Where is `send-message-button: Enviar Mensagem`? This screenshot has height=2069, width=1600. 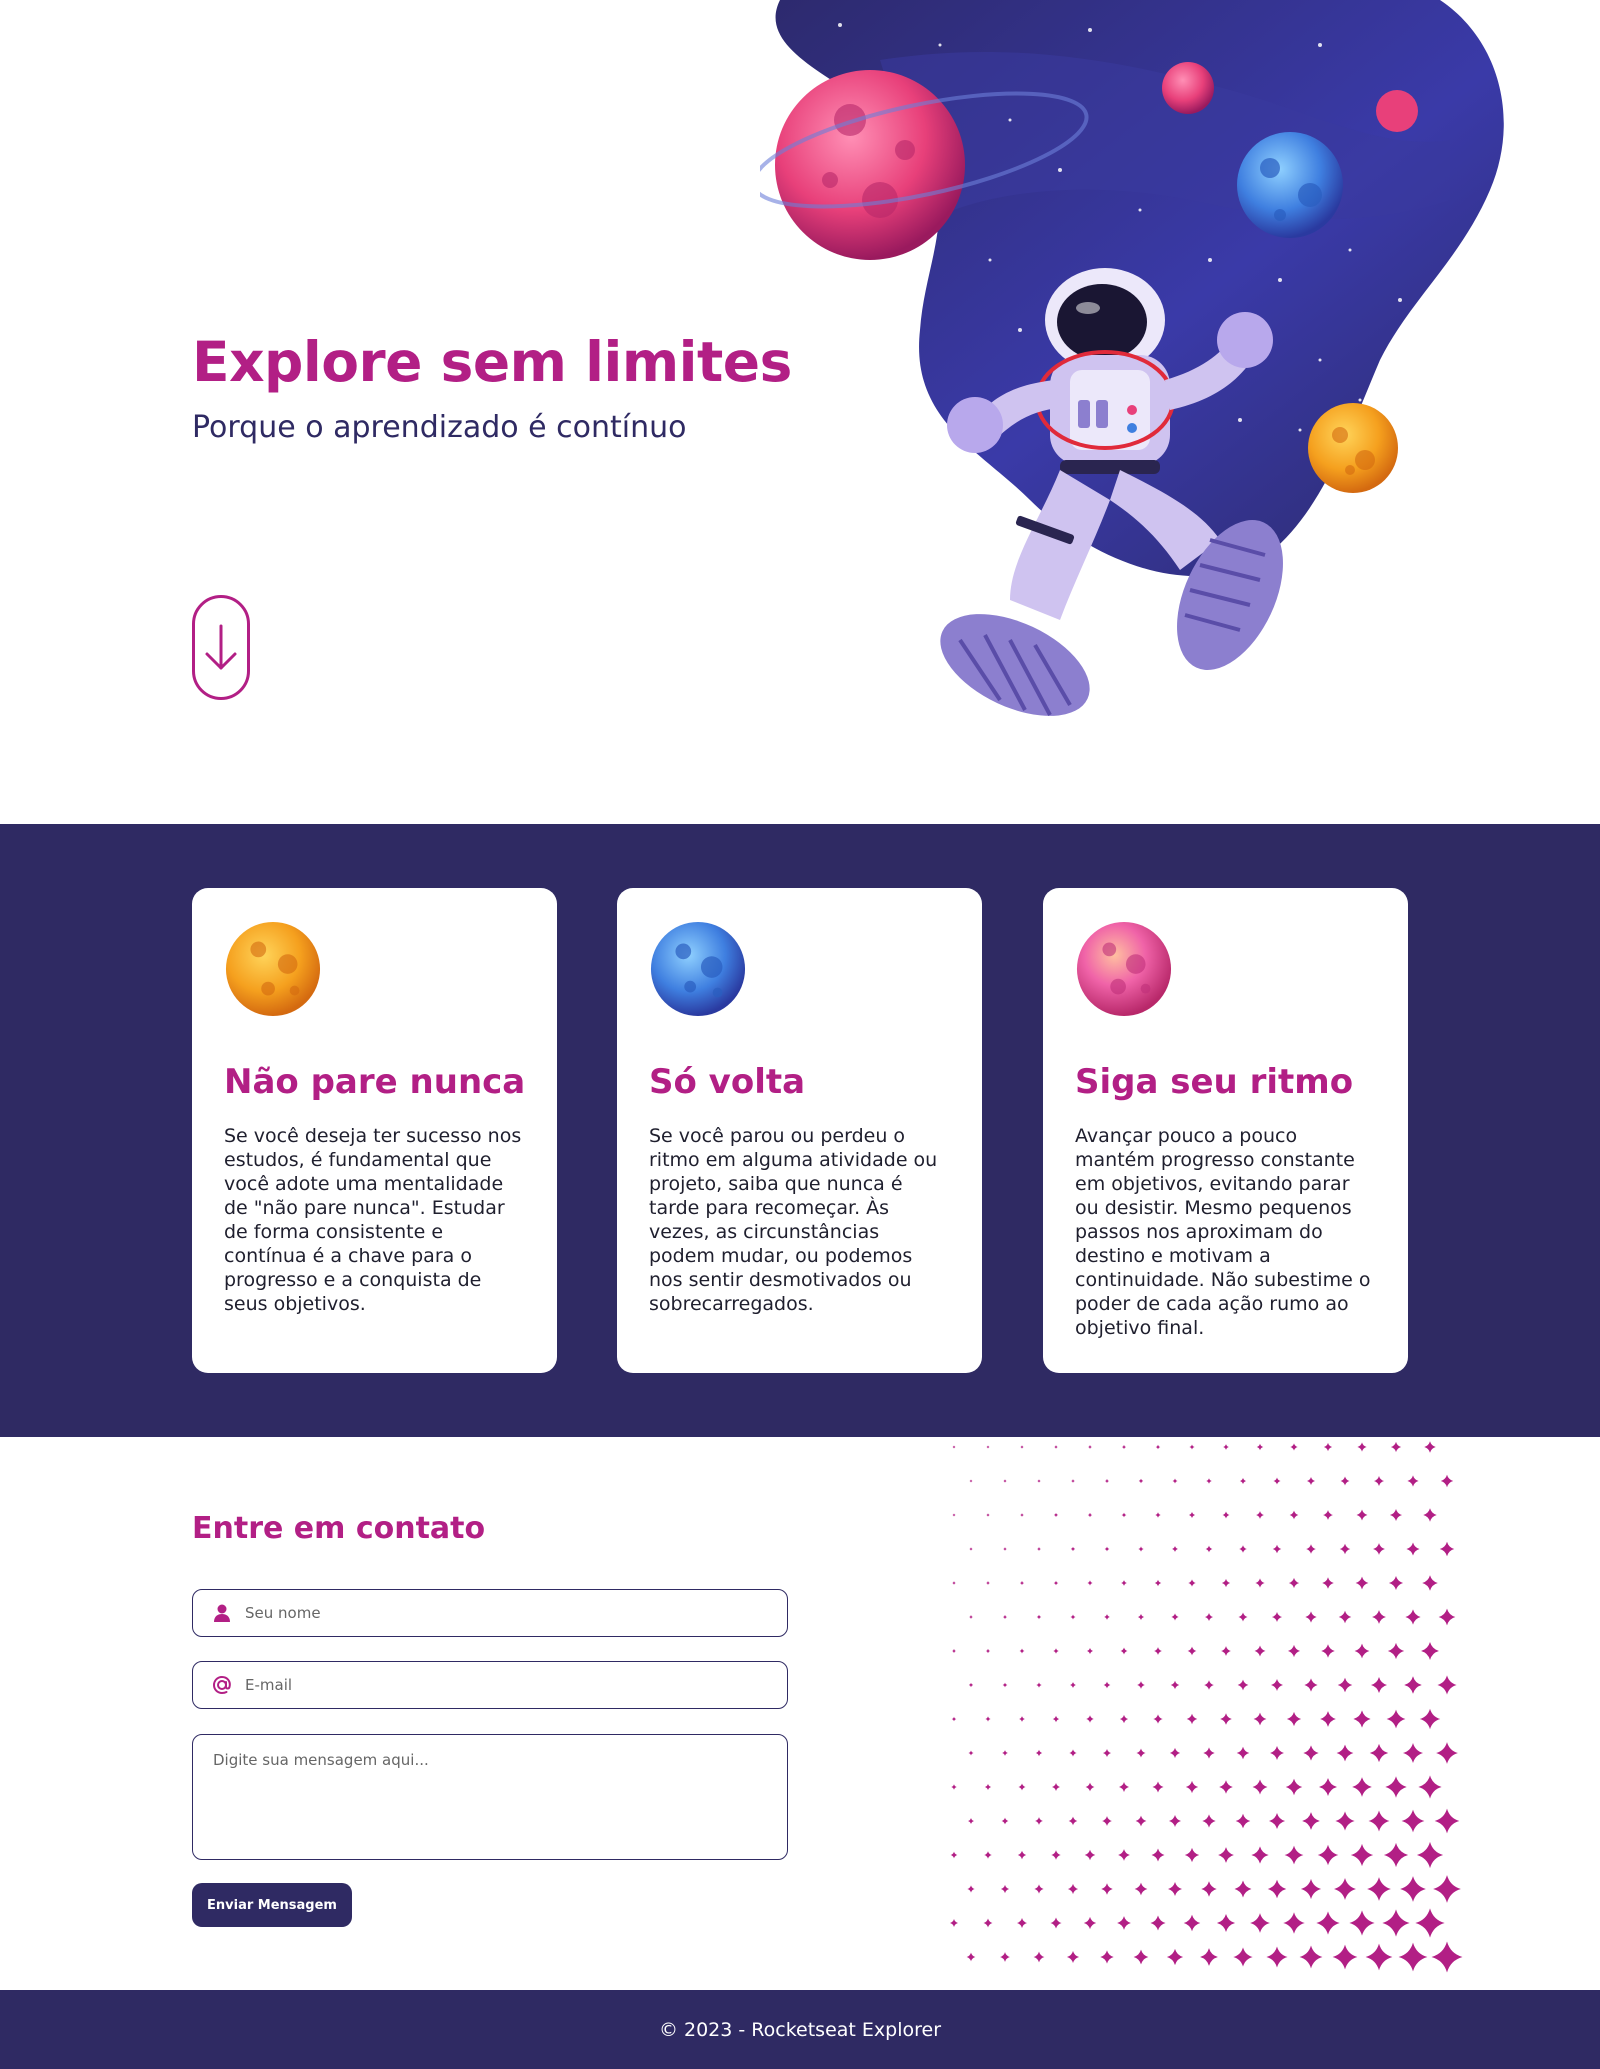
send-message-button: Enviar Mensagem is located at coordinates (272, 1905).